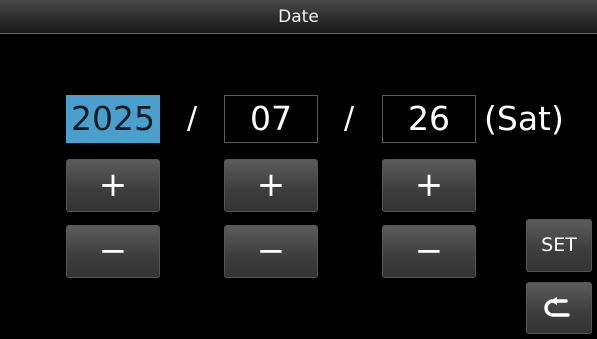 The height and width of the screenshot is (339, 597). I want to click on year-field: 2025, so click(113, 119).